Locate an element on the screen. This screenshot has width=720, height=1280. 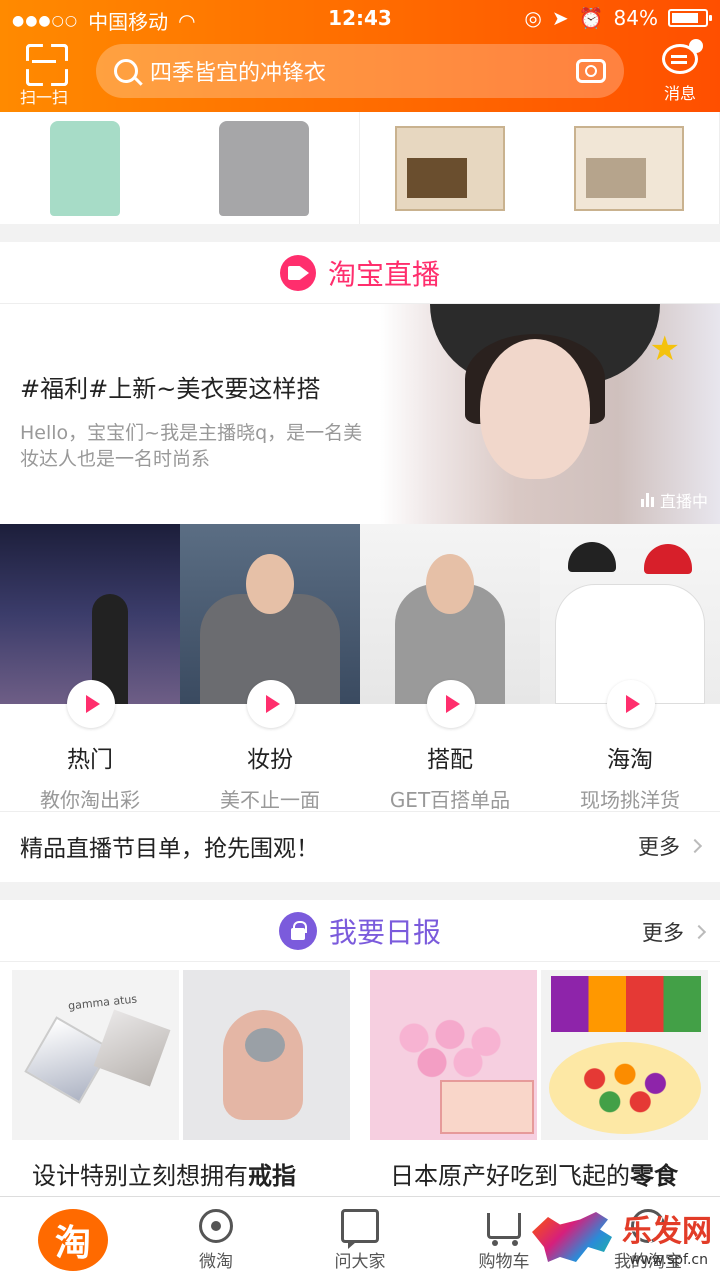
daily-caption: 设计特别立刻想拥有戒指 is located at coordinates (181, 1165).